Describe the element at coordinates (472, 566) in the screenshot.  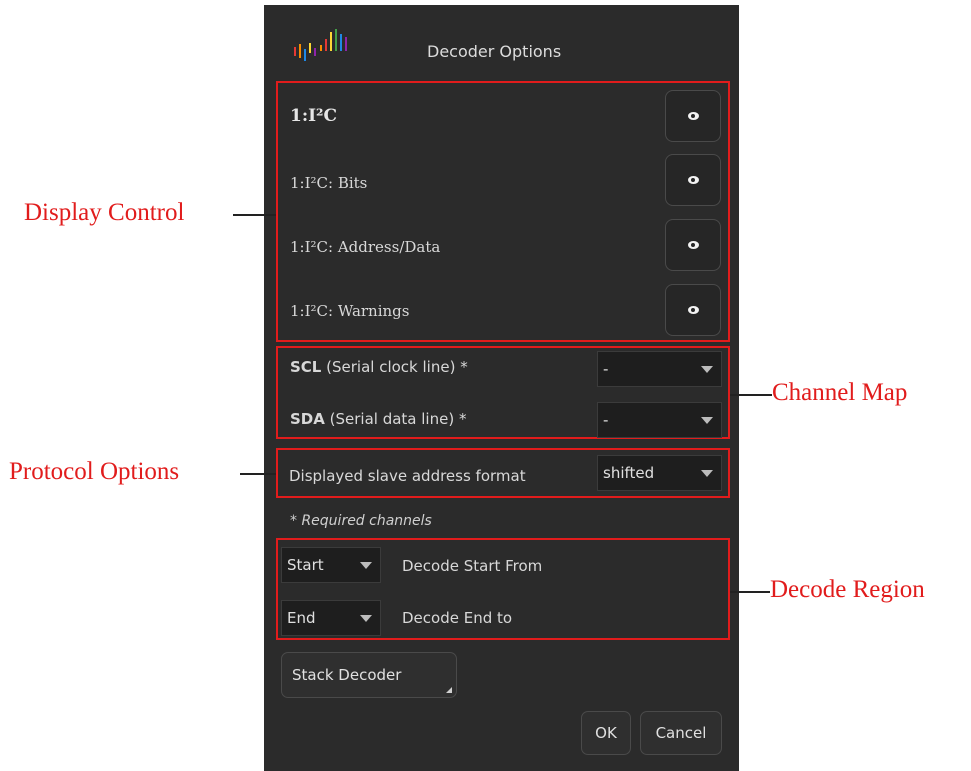
I see `decode-start-label: Decode Start From` at that location.